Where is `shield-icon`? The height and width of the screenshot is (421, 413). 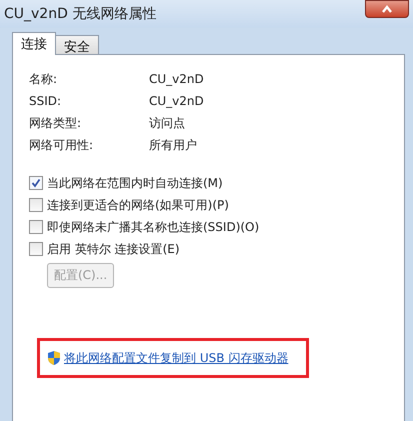 shield-icon is located at coordinates (54, 358).